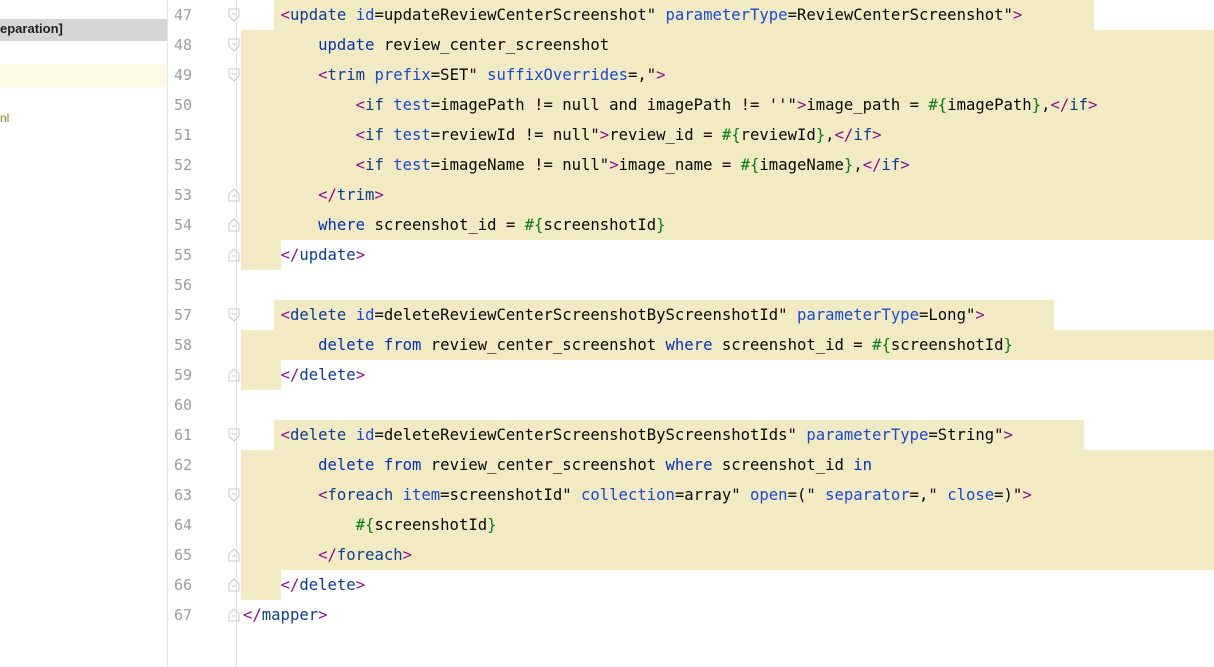  Describe the element at coordinates (182, 45) in the screenshot. I see `line-number: 48` at that location.